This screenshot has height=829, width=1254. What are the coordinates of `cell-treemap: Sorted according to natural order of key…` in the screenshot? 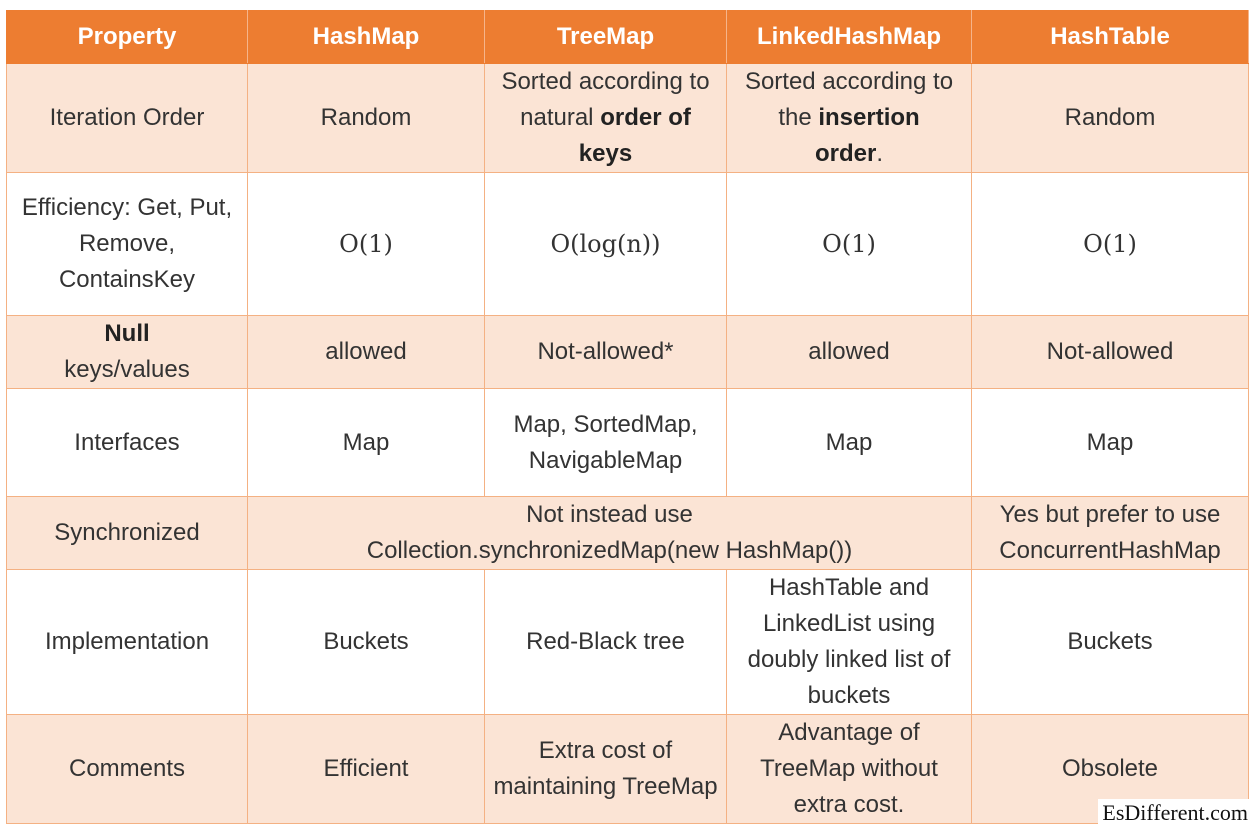 It's located at (605, 118).